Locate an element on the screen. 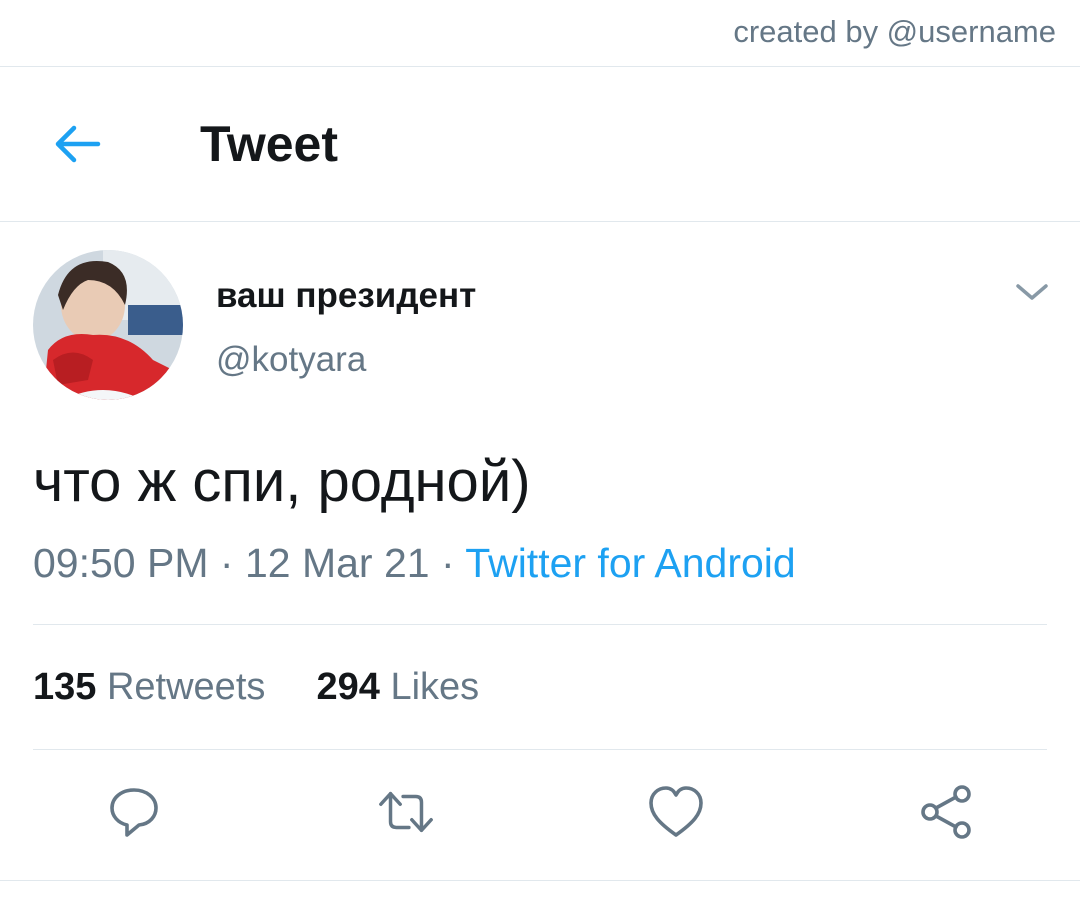 Image resolution: width=1080 pixels, height=898 pixels. like-button is located at coordinates (676, 812).